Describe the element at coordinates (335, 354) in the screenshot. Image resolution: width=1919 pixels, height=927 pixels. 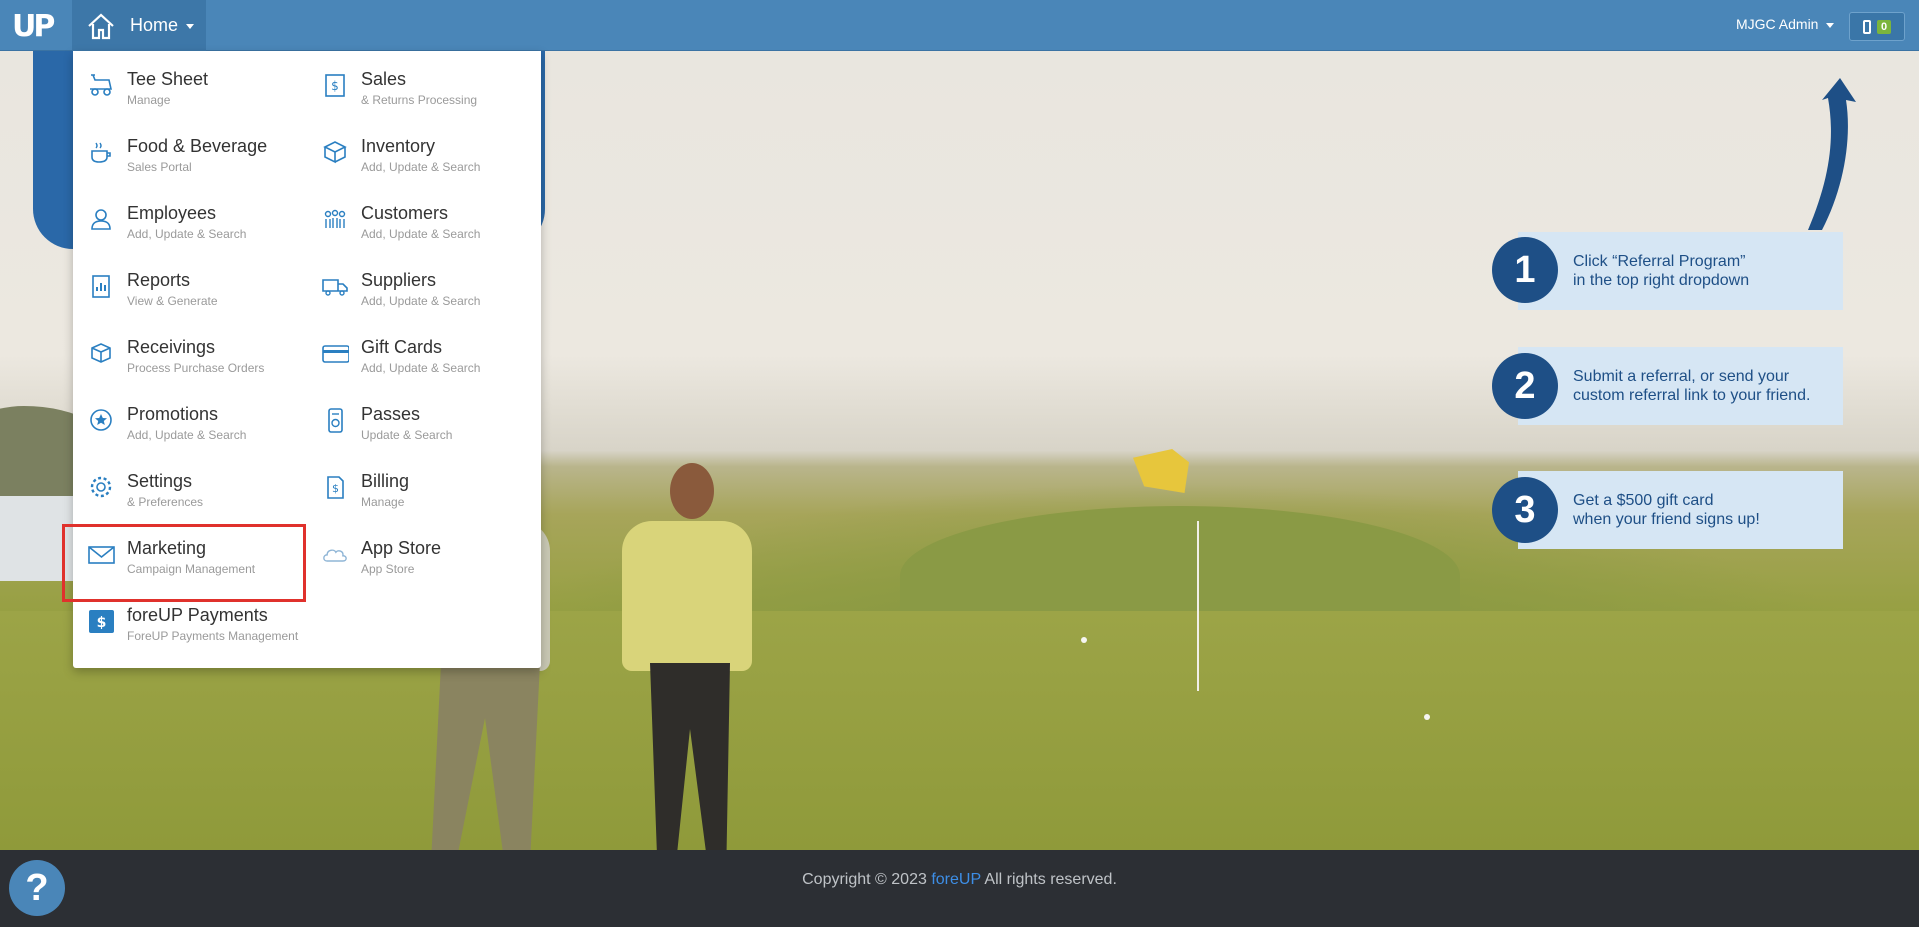
I see `credit-card-icon` at that location.